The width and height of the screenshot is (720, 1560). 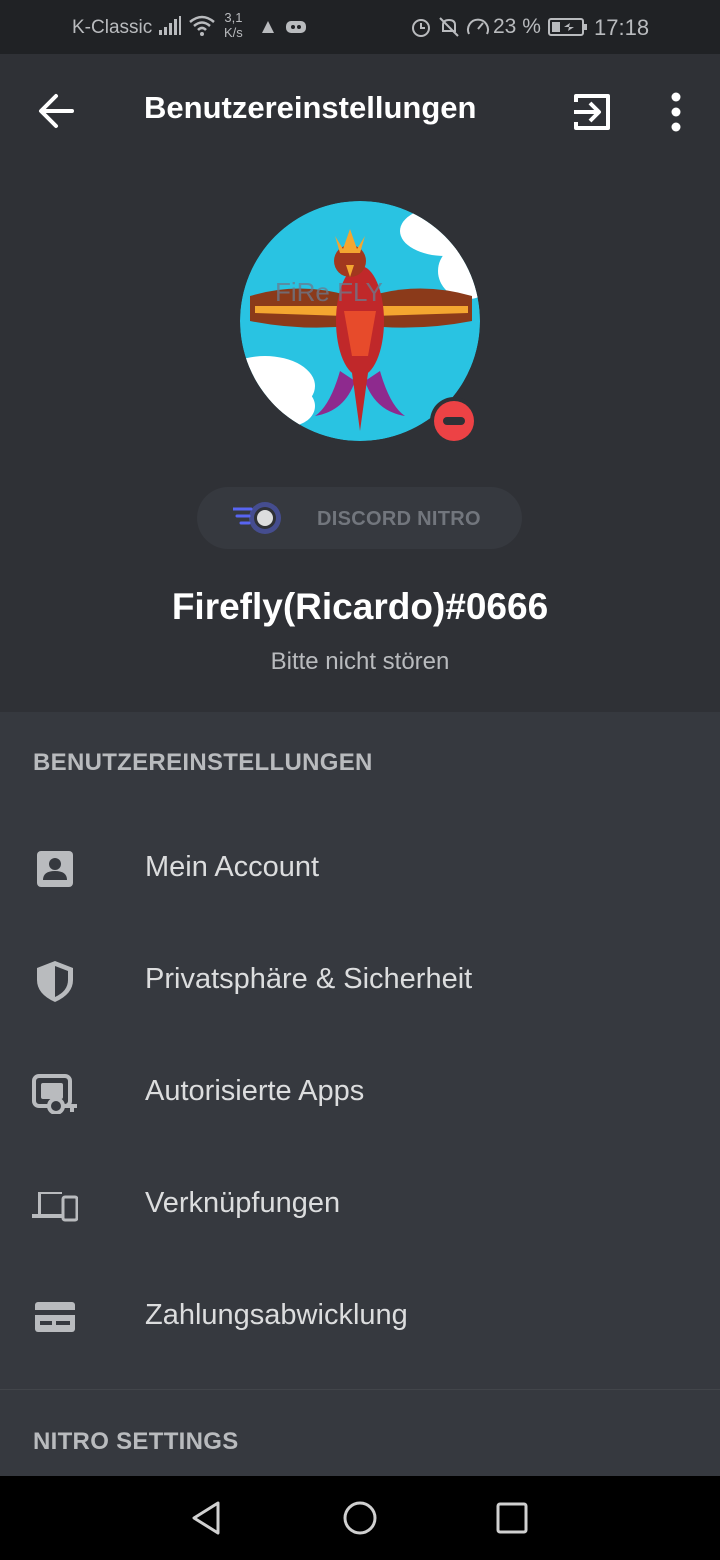 I want to click on dnd-status-icon, so click(x=454, y=421).